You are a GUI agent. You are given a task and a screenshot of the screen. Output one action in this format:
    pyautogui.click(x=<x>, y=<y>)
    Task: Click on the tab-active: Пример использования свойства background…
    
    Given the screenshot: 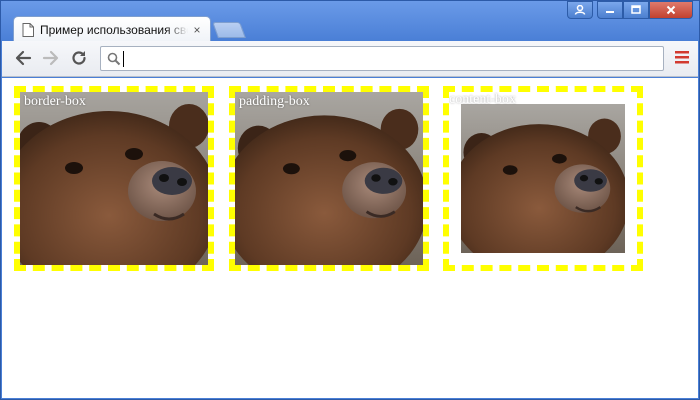 What is the action you would take?
    pyautogui.click(x=112, y=29)
    